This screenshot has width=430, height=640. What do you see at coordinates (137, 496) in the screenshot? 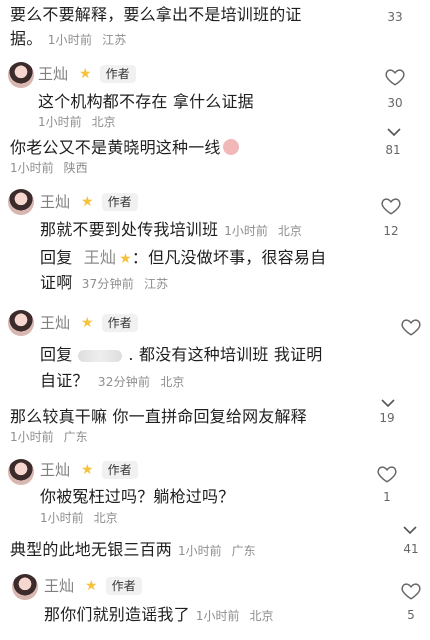
I see `comment-text: 你被冤枉过吗？躺枪过吗？` at bounding box center [137, 496].